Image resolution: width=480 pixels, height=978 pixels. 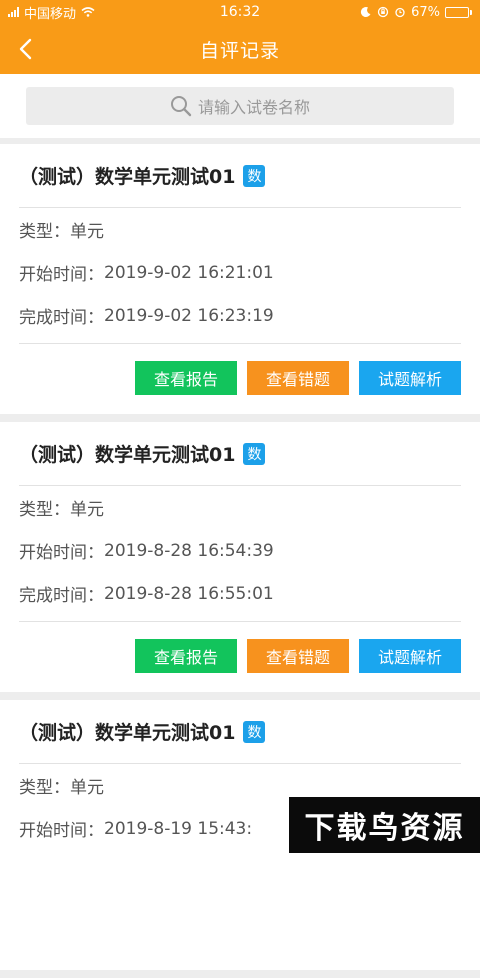 What do you see at coordinates (189, 594) in the screenshot?
I see `finish-time-value: 2019-8-28 16:55:01` at bounding box center [189, 594].